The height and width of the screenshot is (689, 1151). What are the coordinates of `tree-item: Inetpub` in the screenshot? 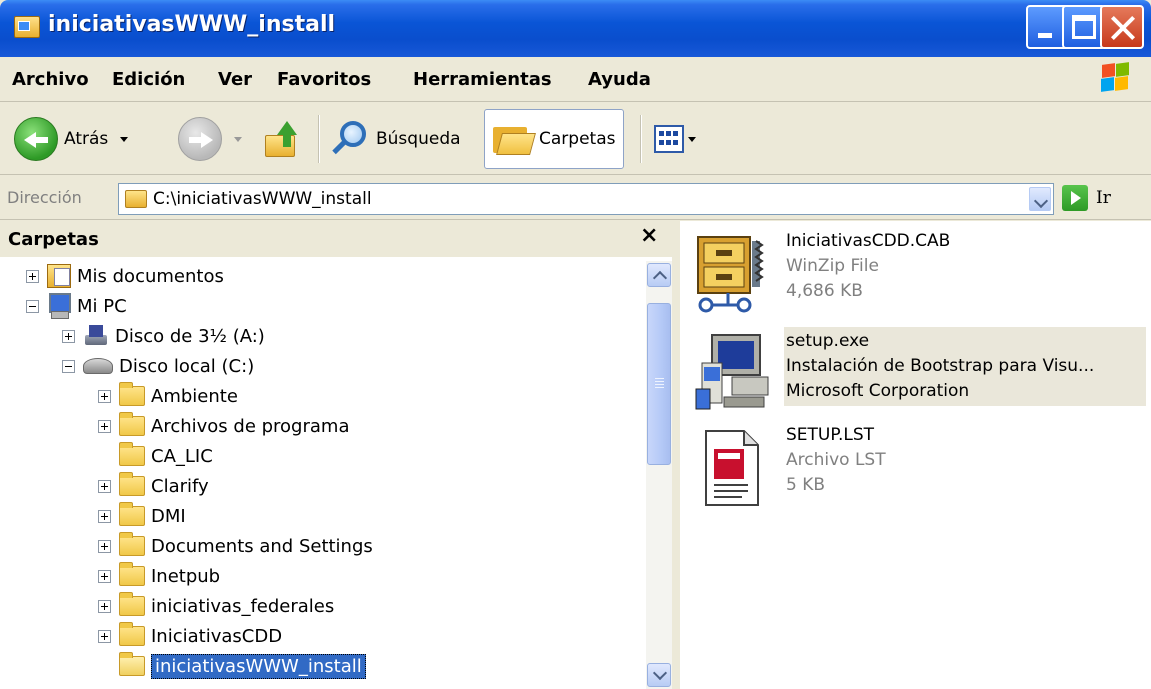 It's located at (159, 576).